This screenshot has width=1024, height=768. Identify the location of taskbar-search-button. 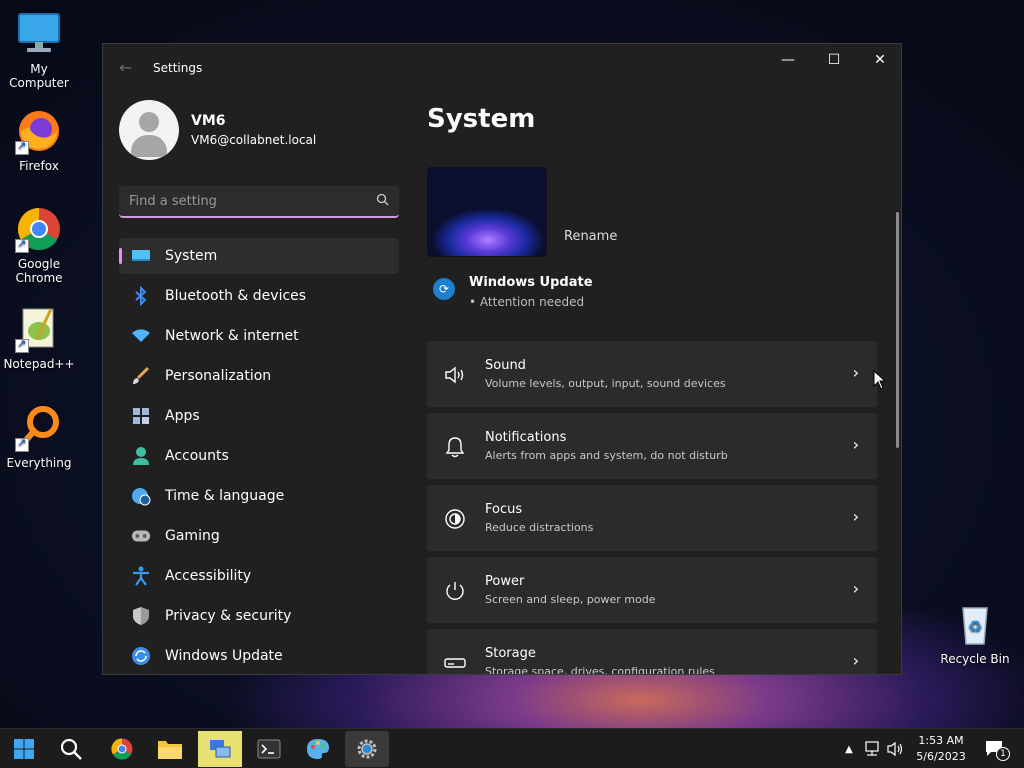
(71, 749).